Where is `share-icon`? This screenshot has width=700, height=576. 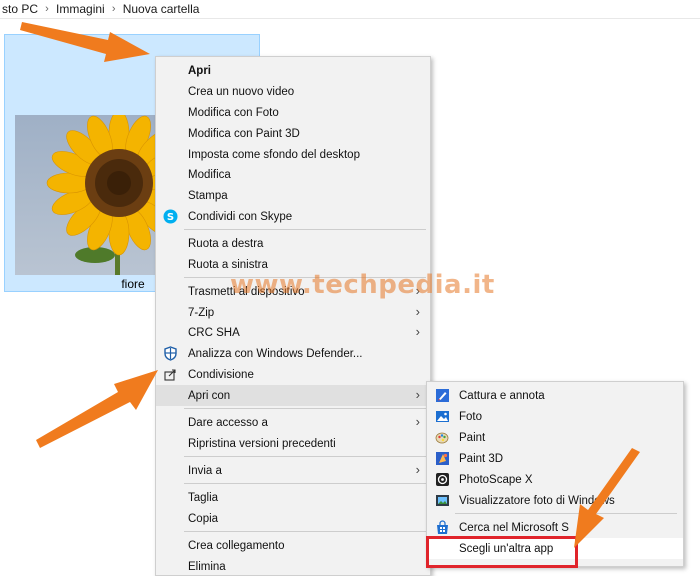
share-icon is located at coordinates (170, 374).